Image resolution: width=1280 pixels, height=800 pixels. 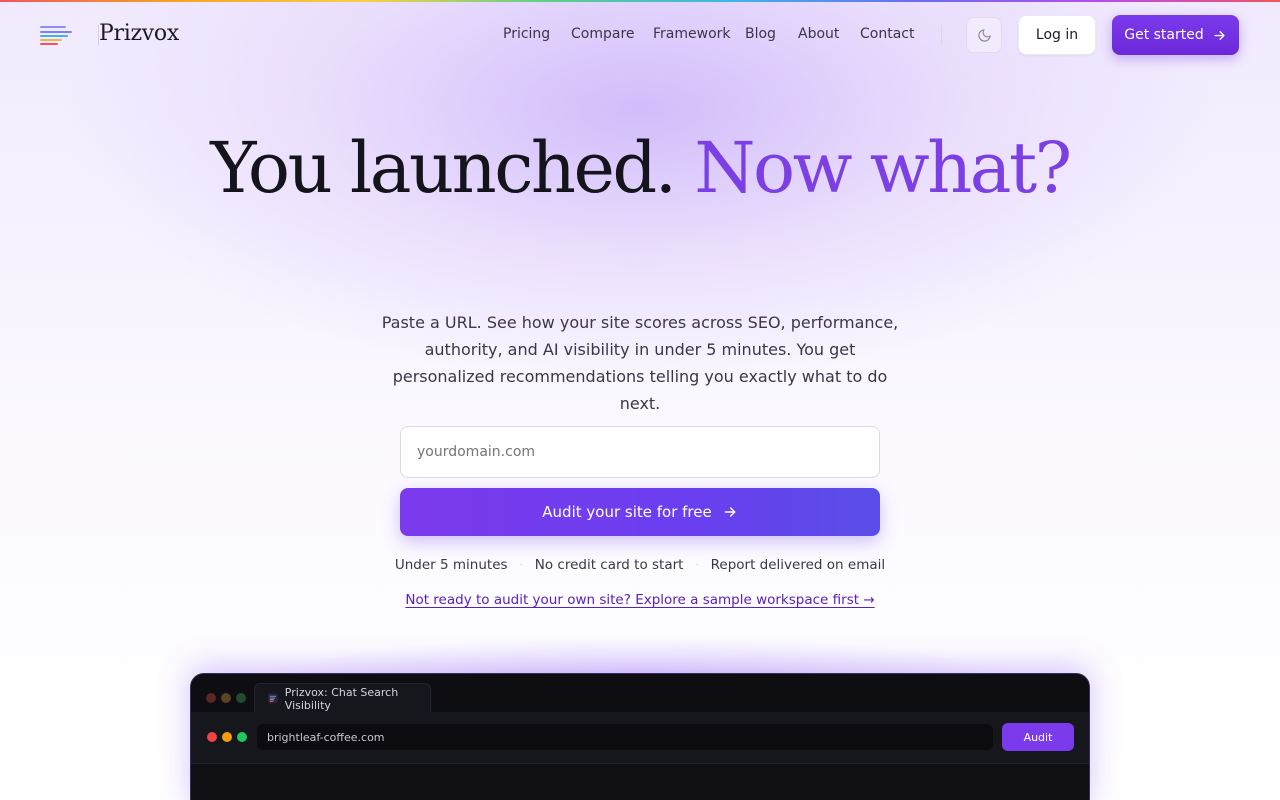 I want to click on get-started-button: Get started, so click(x=1175, y=35).